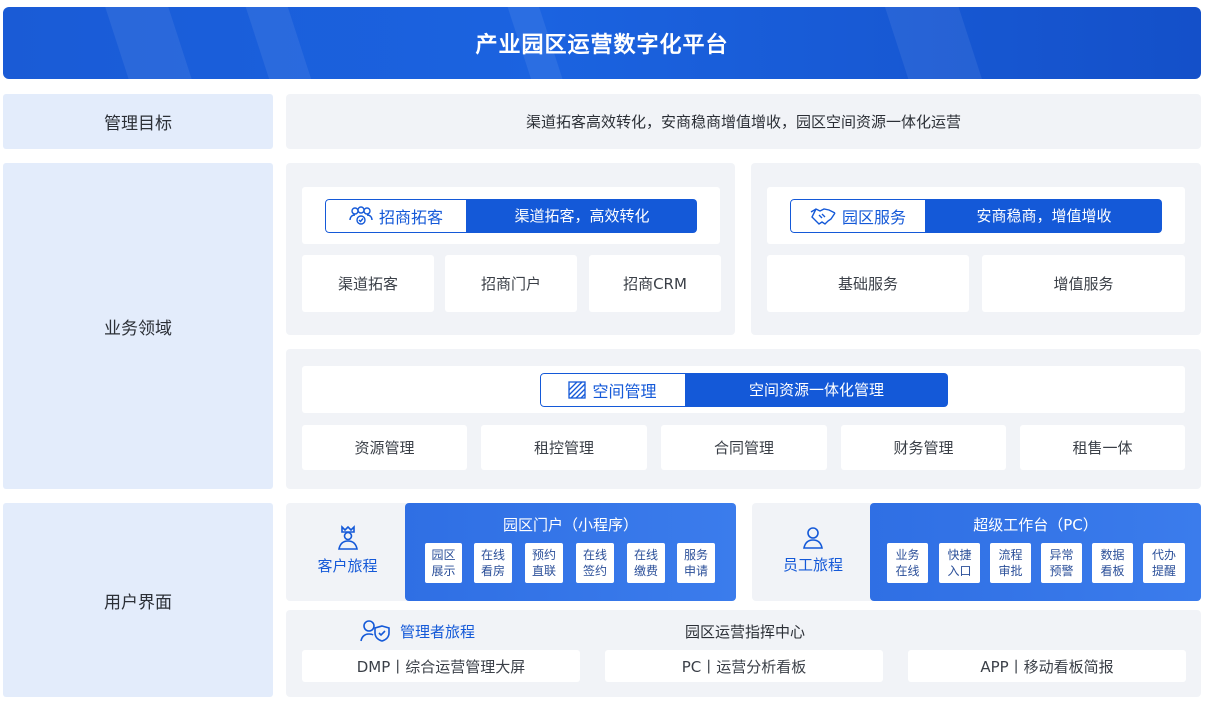 The image size is (1205, 706). I want to click on manager-journey: 管理者旅程, so click(417, 631).